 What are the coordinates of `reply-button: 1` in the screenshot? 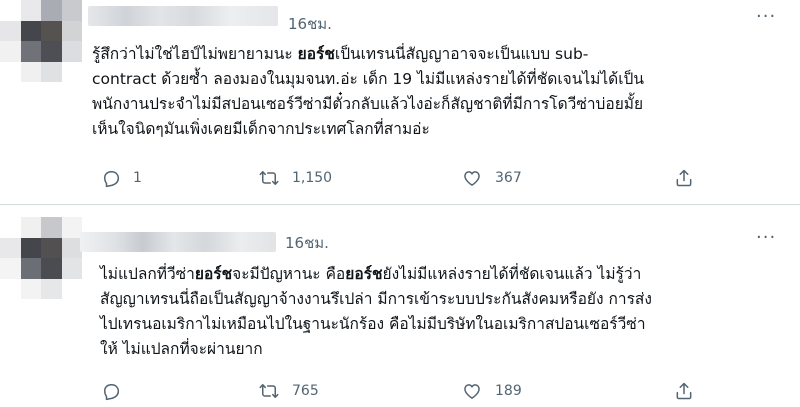 It's located at (121, 178).